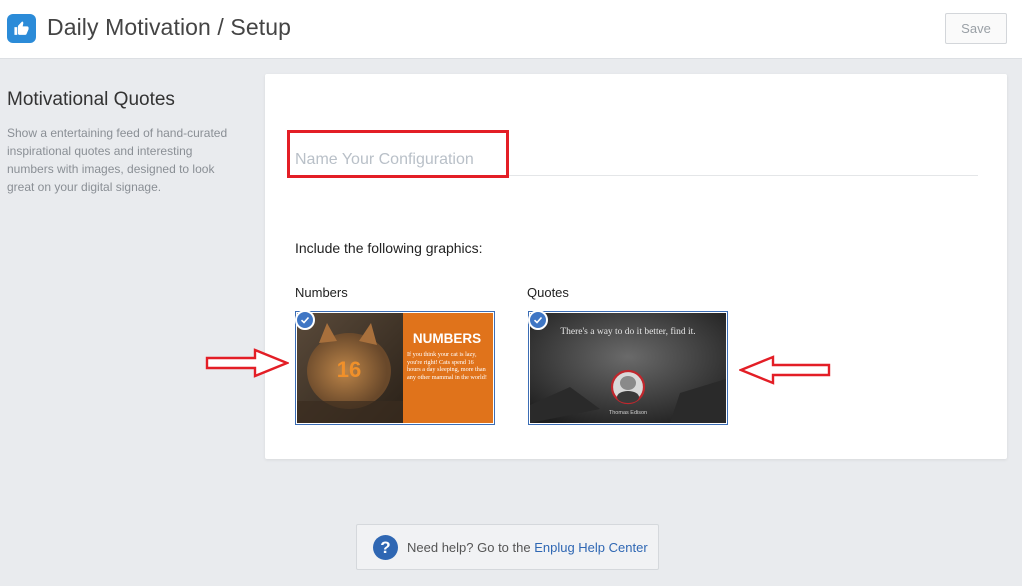 The width and height of the screenshot is (1022, 586). What do you see at coordinates (447, 338) in the screenshot?
I see `numbers-preview-heading: NUMBERS` at bounding box center [447, 338].